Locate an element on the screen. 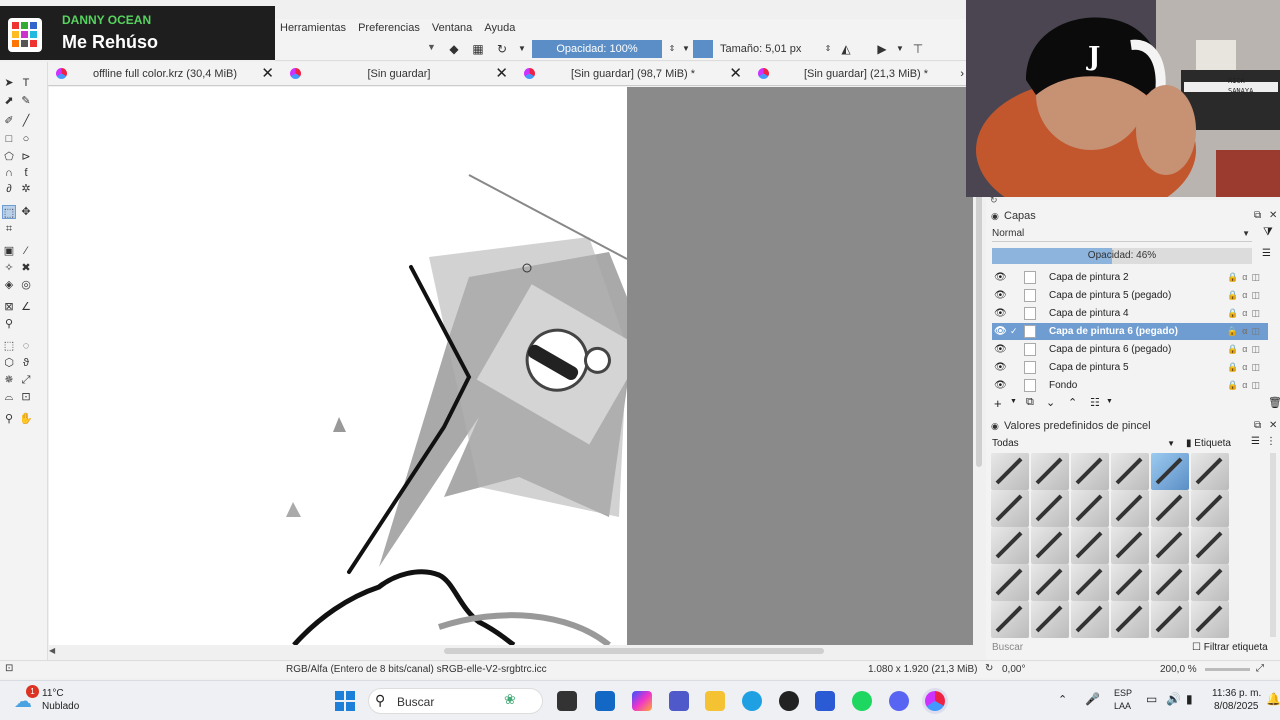 This screenshot has height=720, width=1280. spin-arrows-icon: ⇕ is located at coordinates (828, 49).